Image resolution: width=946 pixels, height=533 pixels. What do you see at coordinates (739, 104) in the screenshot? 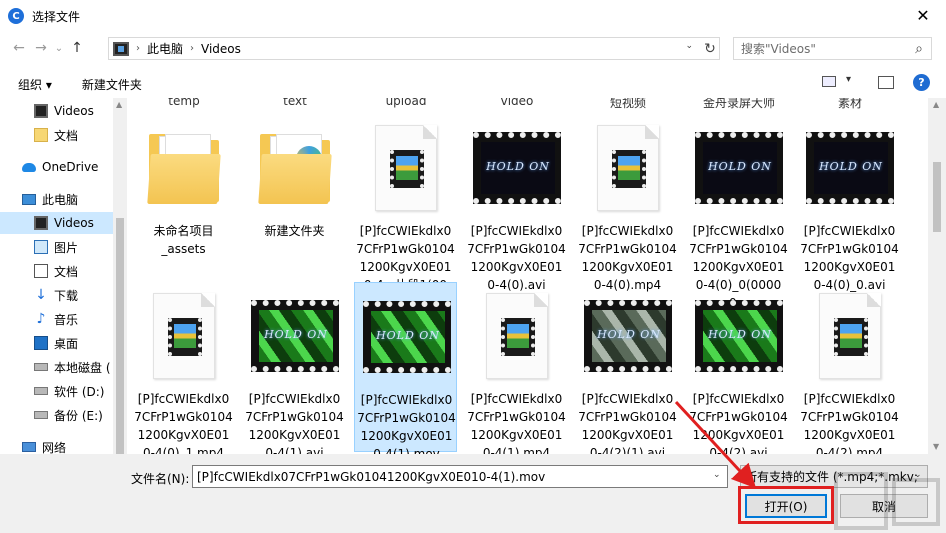
I see `partial-file-label: 金舟录屏大师` at bounding box center [739, 104].